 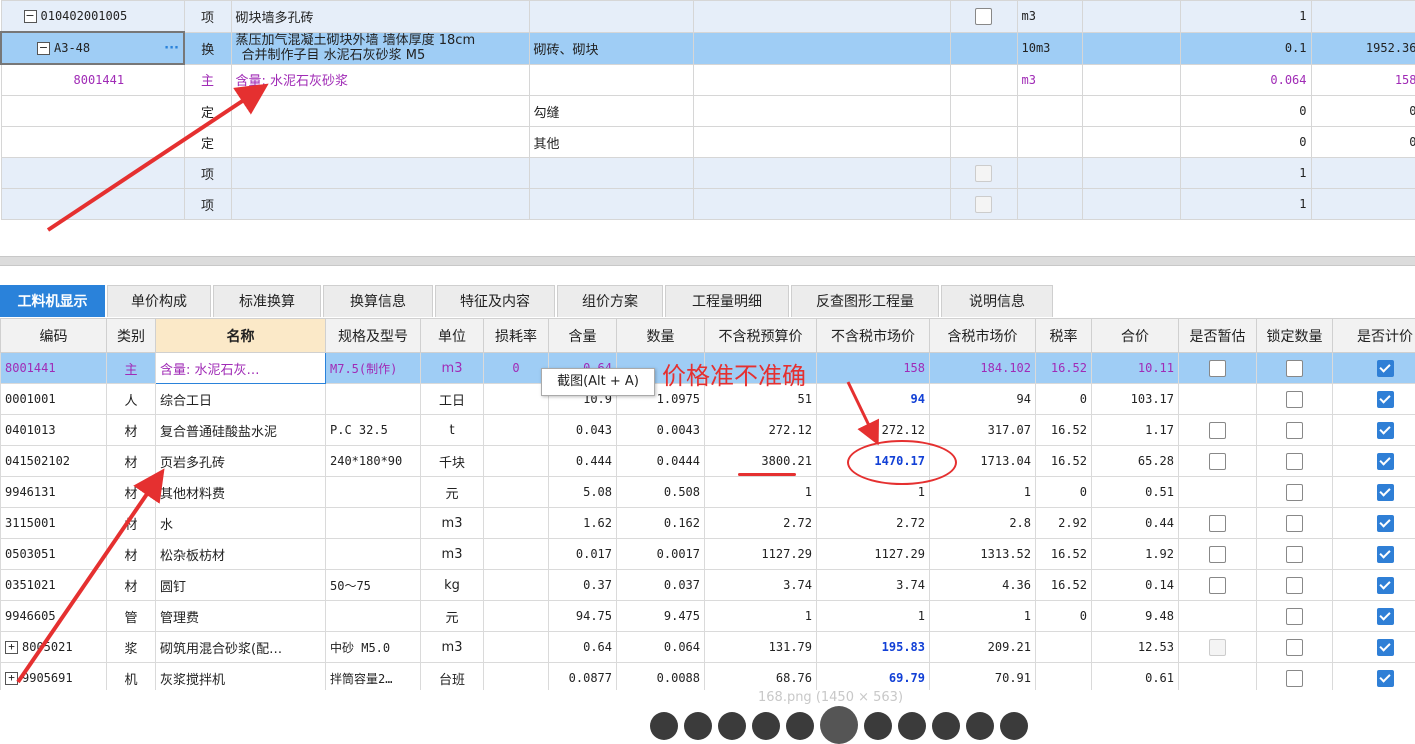 What do you see at coordinates (52, 301) in the screenshot?
I see `tab-labor-material-machine: 工料机显示` at bounding box center [52, 301].